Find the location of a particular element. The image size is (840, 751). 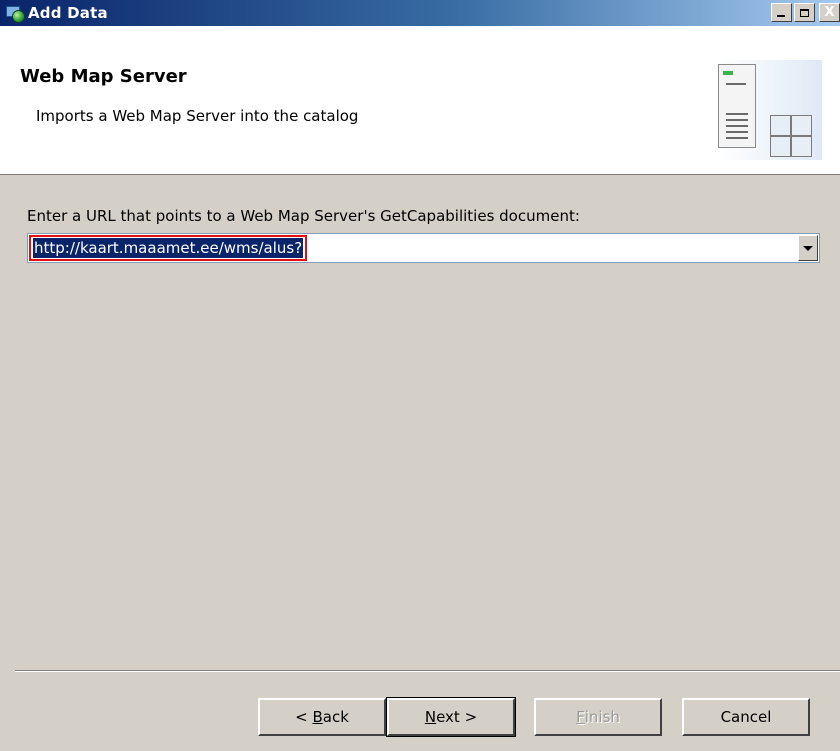

url-combobox: http://kaart.maaamet.ee/wms/alus? is located at coordinates (423, 248).